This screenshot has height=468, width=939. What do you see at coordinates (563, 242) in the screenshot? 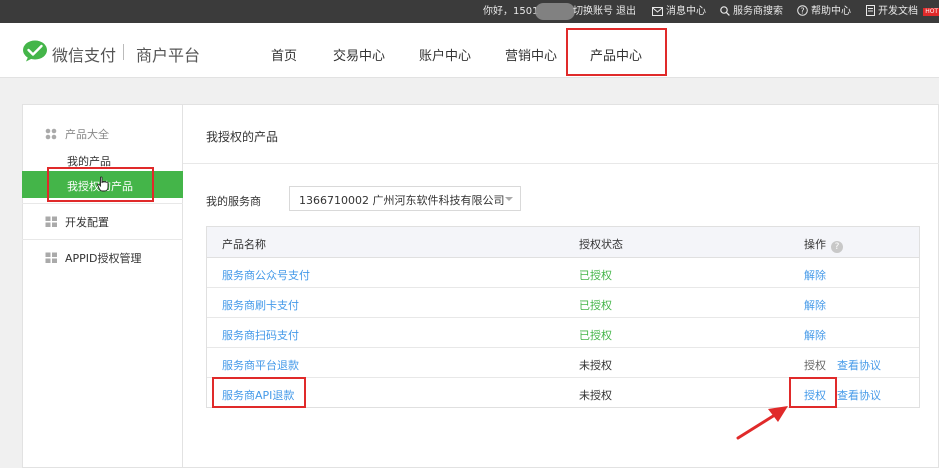
I see `table-header: 产品名称 授权状态 操作?` at bounding box center [563, 242].